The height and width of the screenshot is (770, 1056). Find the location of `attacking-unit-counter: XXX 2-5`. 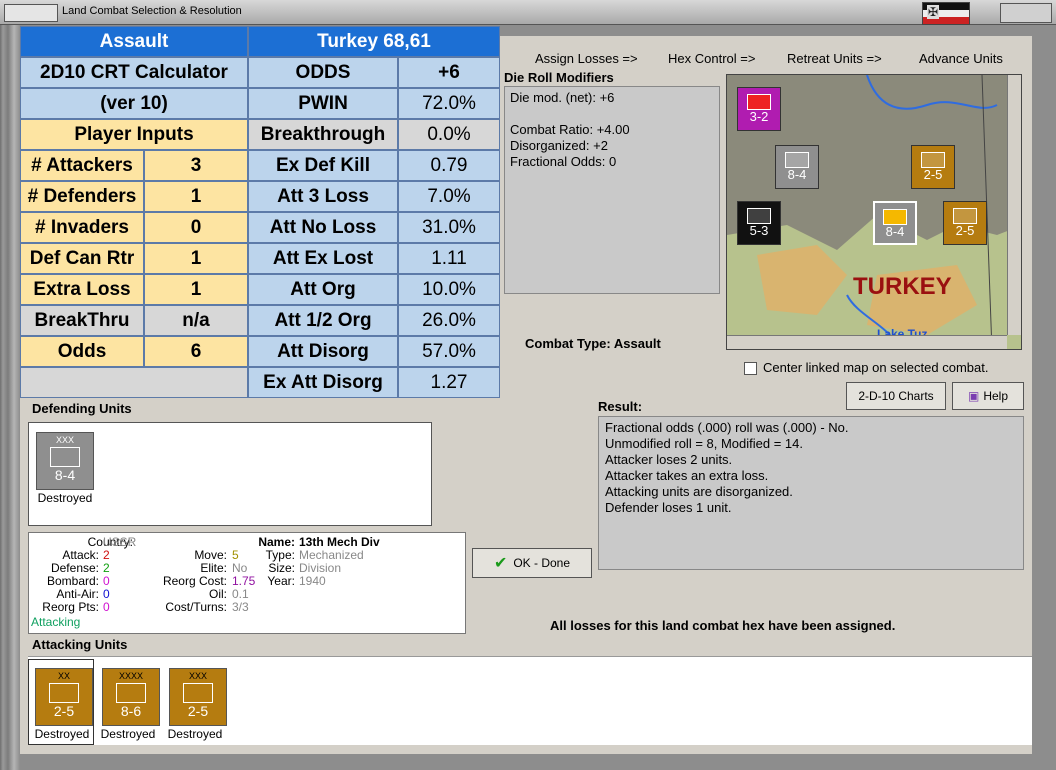

attacking-unit-counter: XXX 2-5 is located at coordinates (198, 697).